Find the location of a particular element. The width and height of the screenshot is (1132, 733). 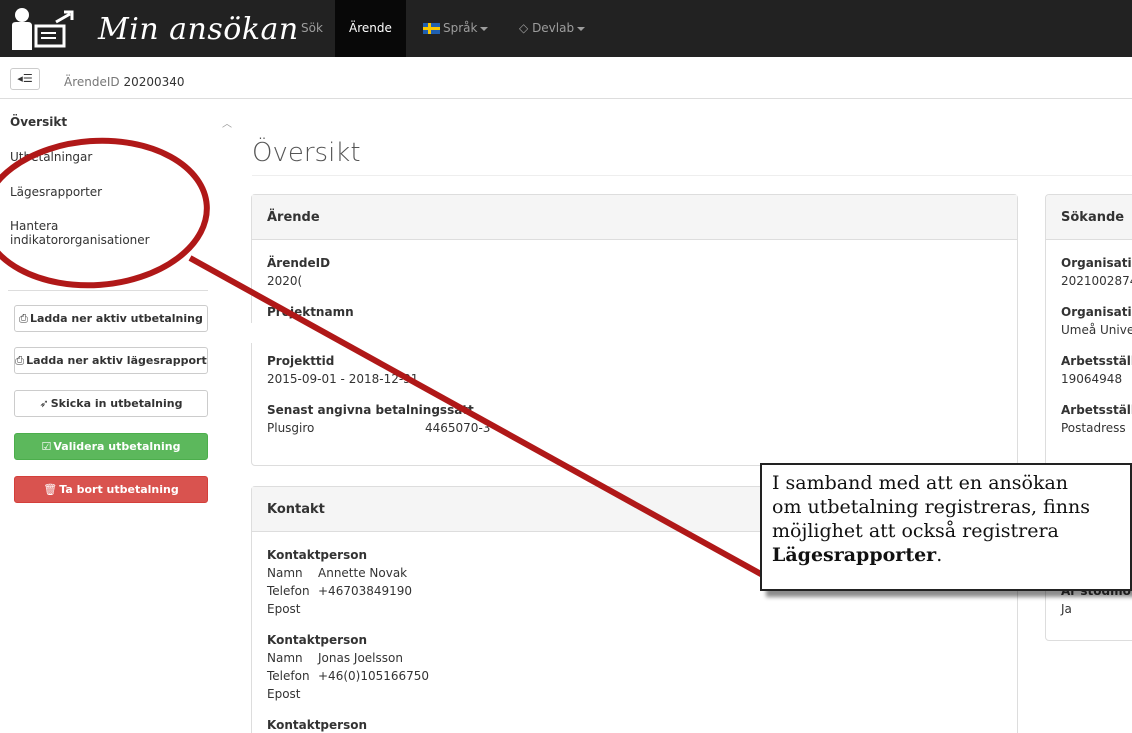

payment-method-label: Senast angivna betalningssätt is located at coordinates (370, 410).